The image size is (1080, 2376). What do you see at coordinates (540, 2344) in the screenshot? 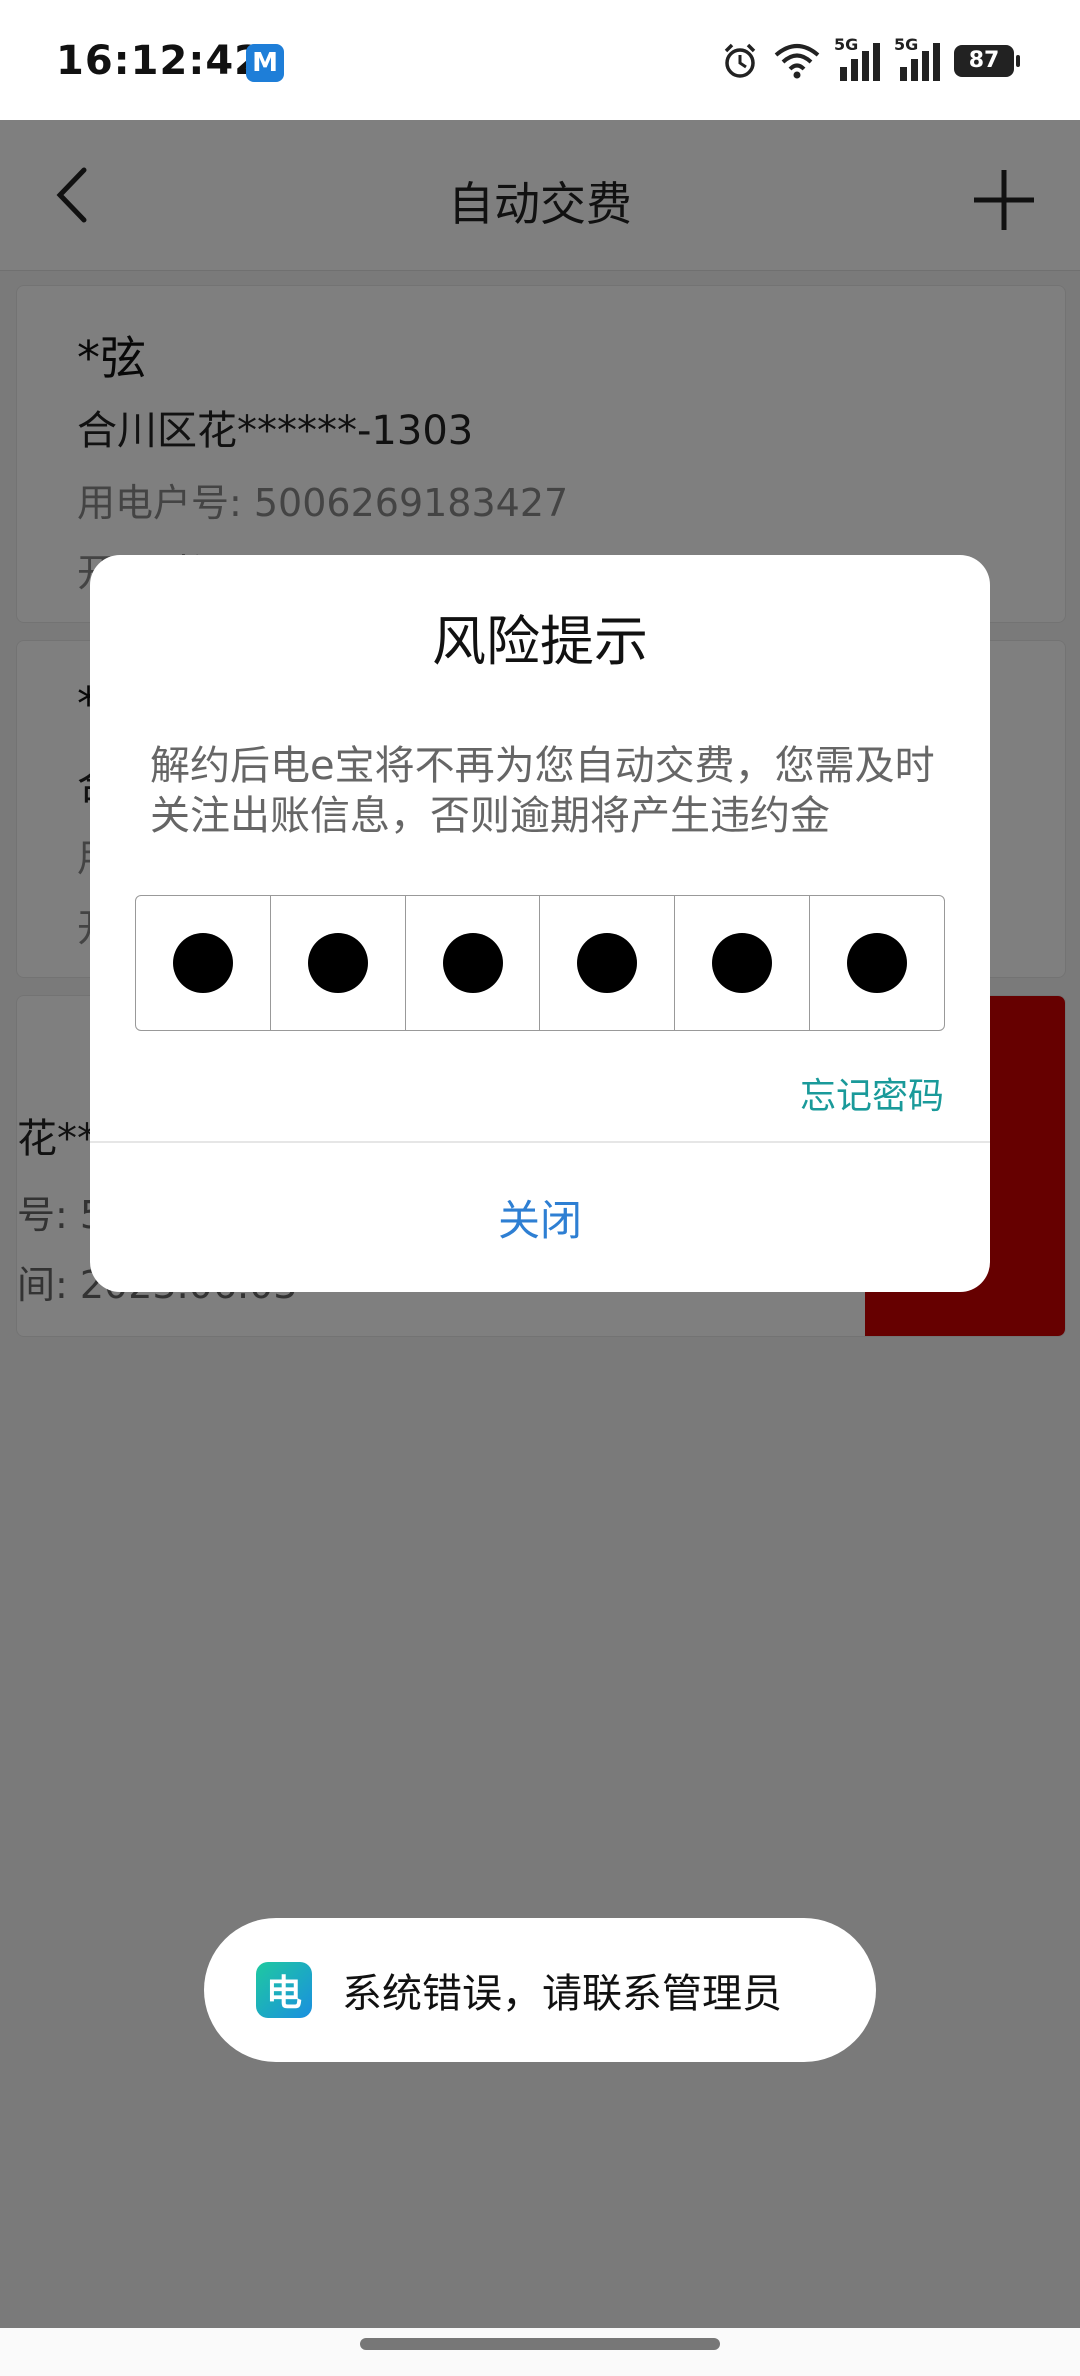
I see `home-indicator` at bounding box center [540, 2344].